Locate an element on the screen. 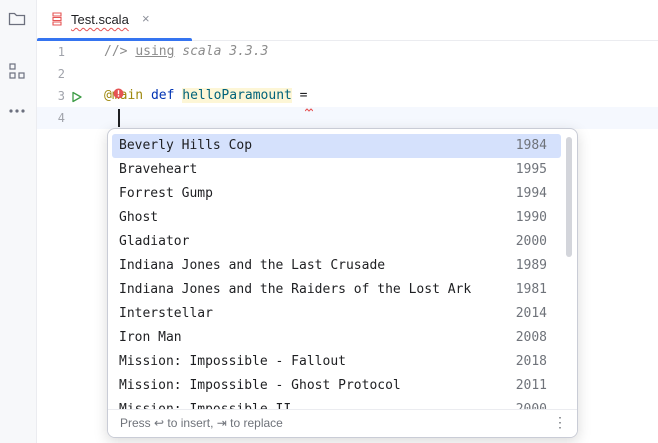 This screenshot has width=658, height=443. line-number: 4 is located at coordinates (61, 118).